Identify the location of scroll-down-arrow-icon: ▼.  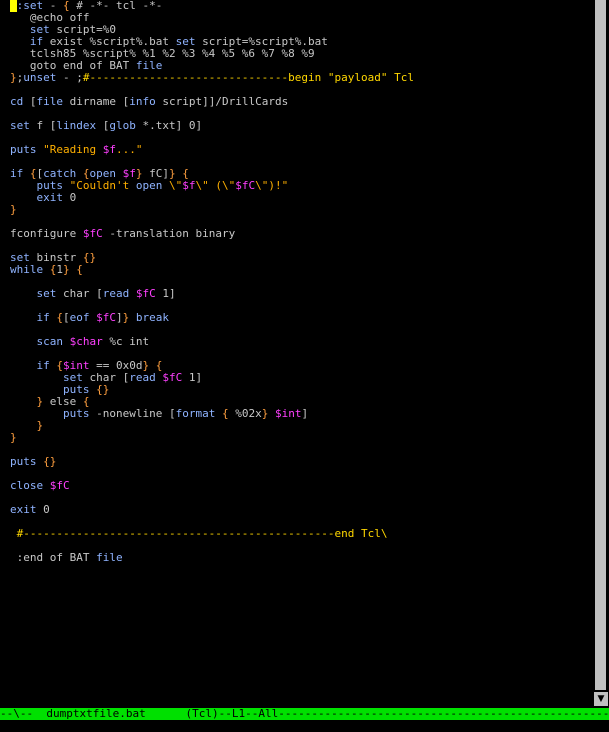
(601, 699).